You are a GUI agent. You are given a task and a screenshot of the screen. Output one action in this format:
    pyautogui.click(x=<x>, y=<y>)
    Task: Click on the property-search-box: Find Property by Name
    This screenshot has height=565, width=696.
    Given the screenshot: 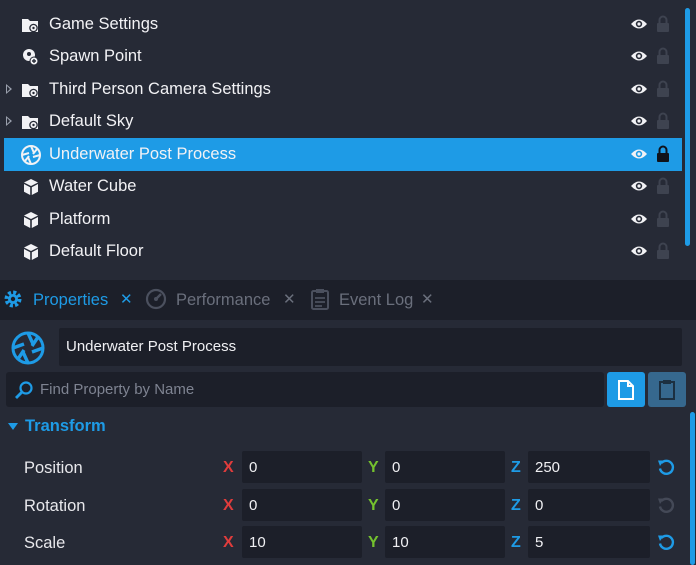 What is the action you would take?
    pyautogui.click(x=305, y=389)
    